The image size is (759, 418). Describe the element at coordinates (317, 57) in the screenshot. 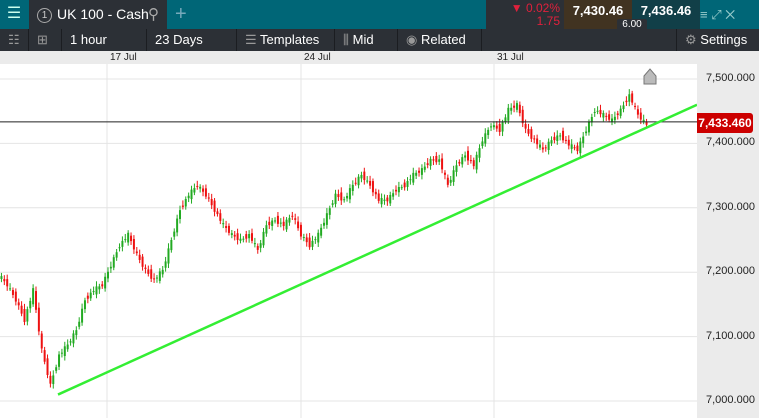

I see `date-label: 24 Jul` at that location.